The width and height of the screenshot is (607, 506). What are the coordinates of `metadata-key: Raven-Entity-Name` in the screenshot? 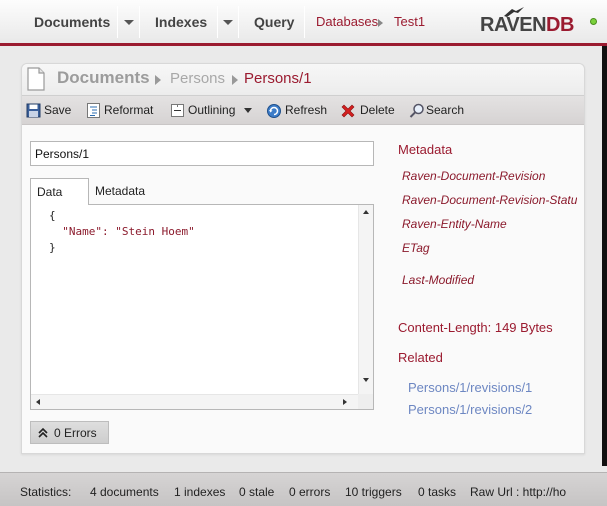 It's located at (454, 224).